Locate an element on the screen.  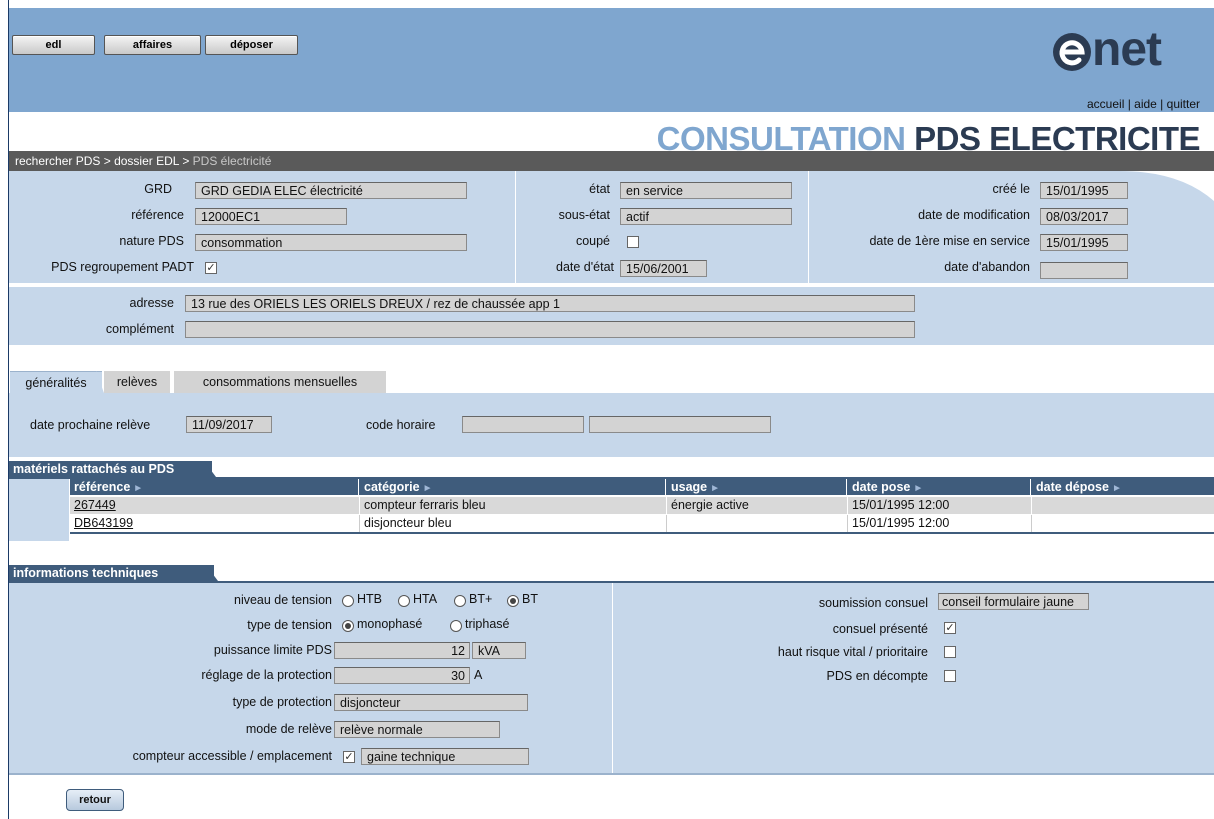
reglage-unit-label: A is located at coordinates (478, 675).